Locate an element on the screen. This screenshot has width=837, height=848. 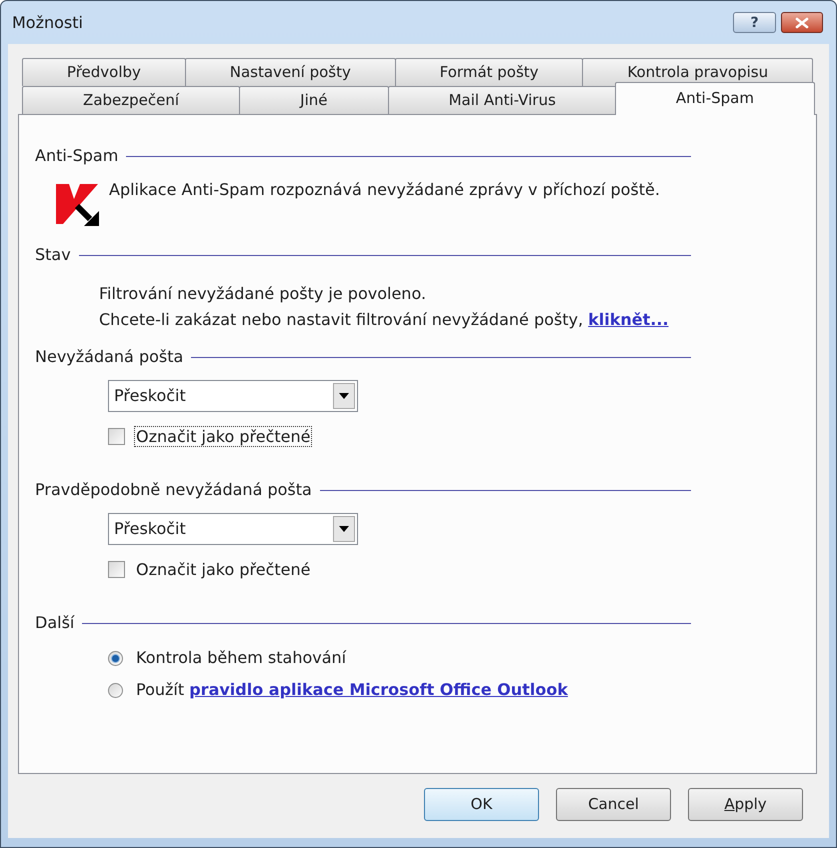
close-button is located at coordinates (802, 22).